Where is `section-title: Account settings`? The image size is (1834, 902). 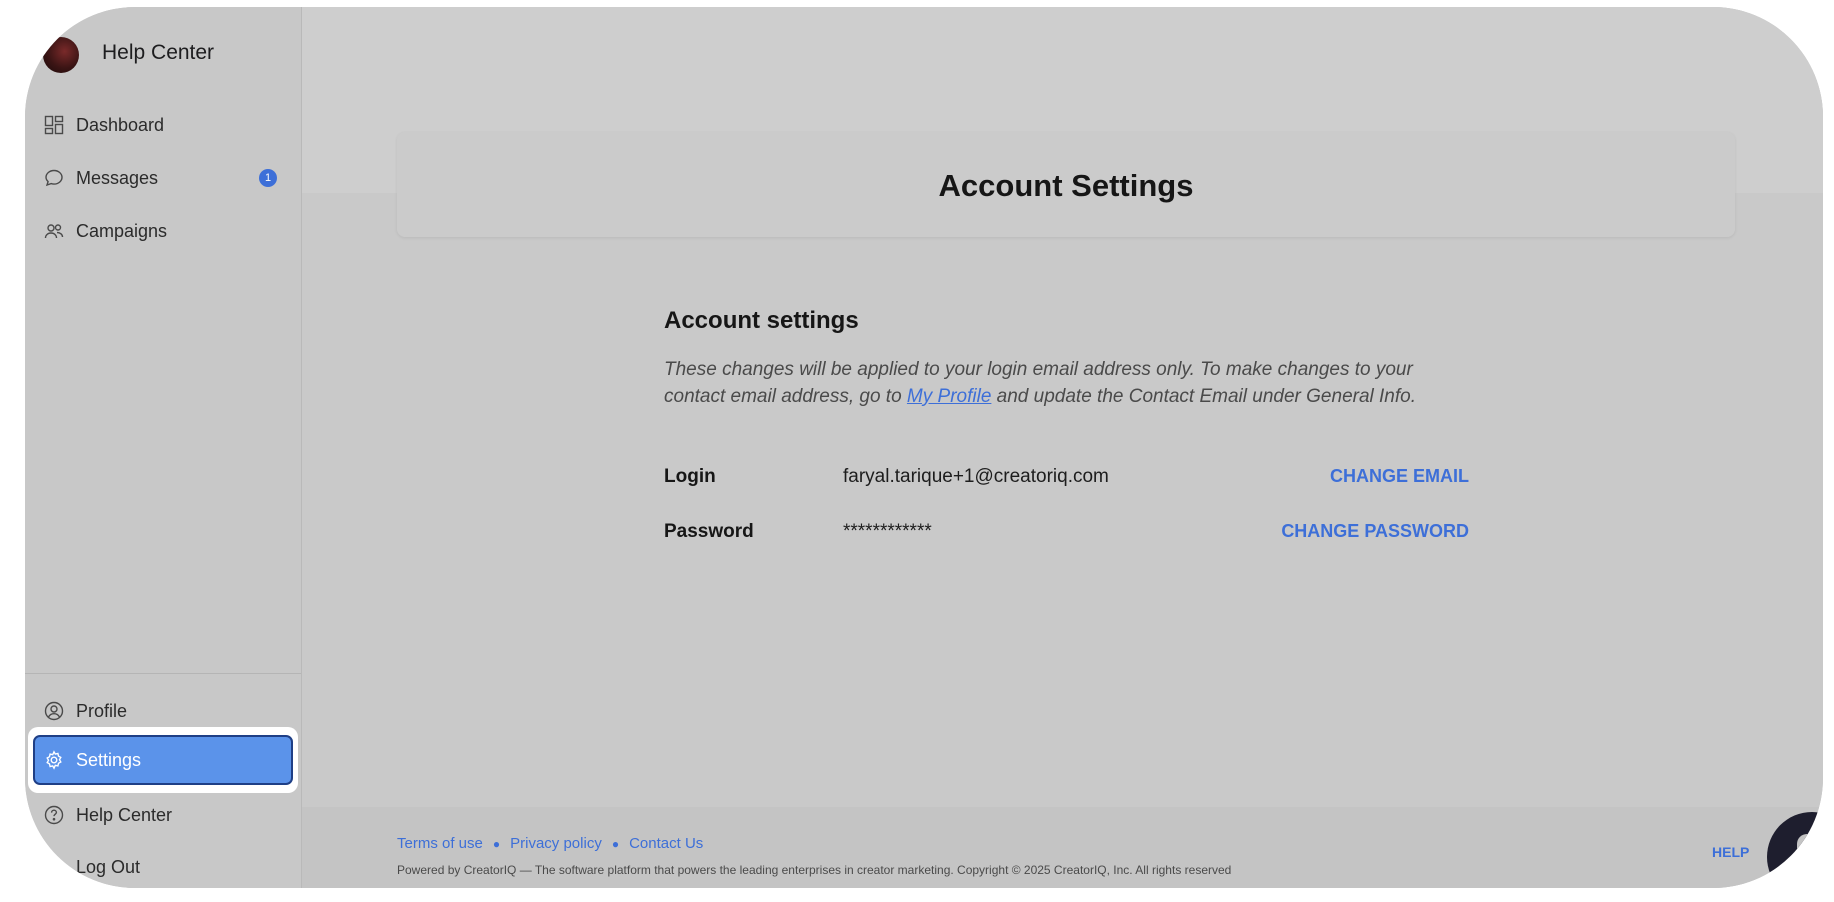
section-title: Account settings is located at coordinates (761, 320).